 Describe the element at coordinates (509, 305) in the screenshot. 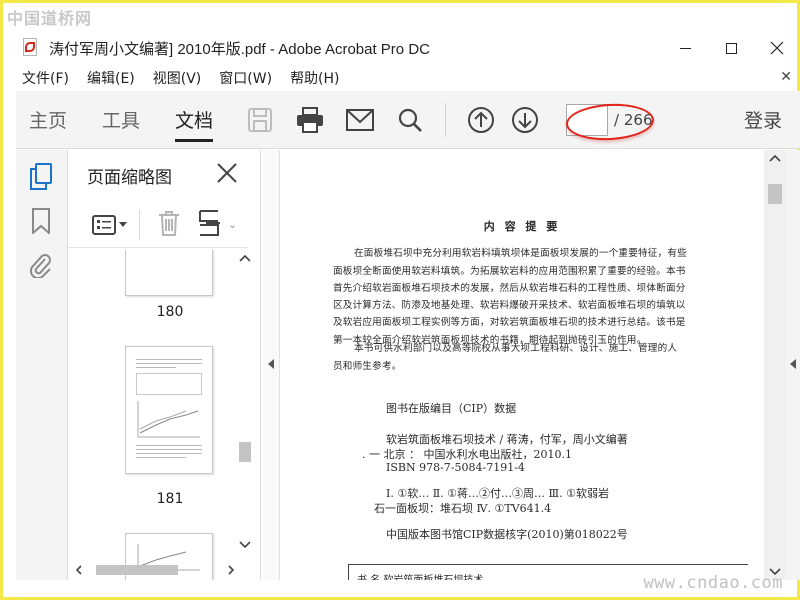

I see `summary-line: 区及计算方法、防渗及地基处理、软岩料爆破开采技术、软岩面板堆石坝的填筑以` at that location.